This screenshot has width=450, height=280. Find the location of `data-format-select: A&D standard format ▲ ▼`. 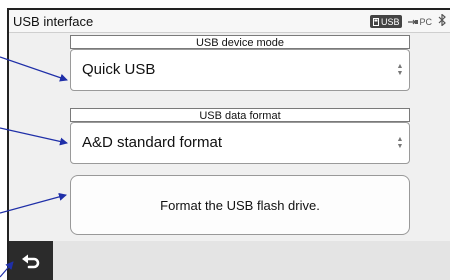

data-format-select: A&D standard format ▲ ▼ is located at coordinates (240, 143).